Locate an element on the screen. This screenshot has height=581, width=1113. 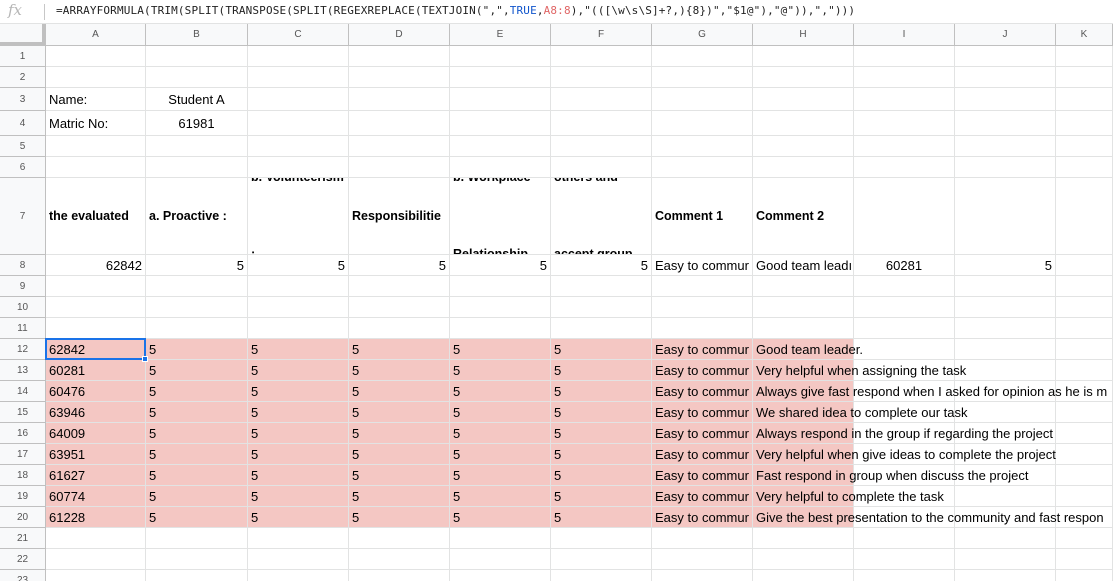
cell-d22 is located at coordinates (399, 559).